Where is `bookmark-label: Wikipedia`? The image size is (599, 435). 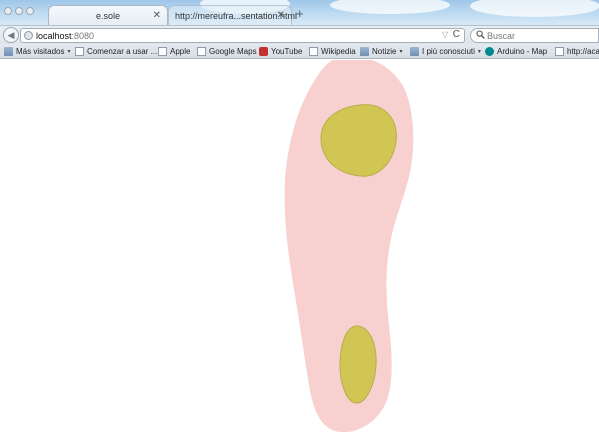 bookmark-label: Wikipedia is located at coordinates (338, 51).